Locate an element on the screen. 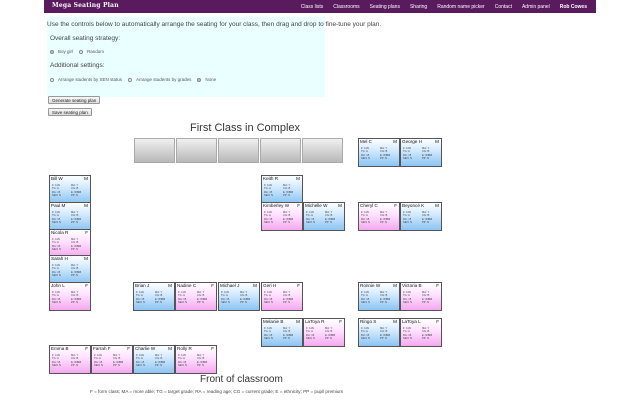  nav-random-name-picker: Random name picker is located at coordinates (461, 7).